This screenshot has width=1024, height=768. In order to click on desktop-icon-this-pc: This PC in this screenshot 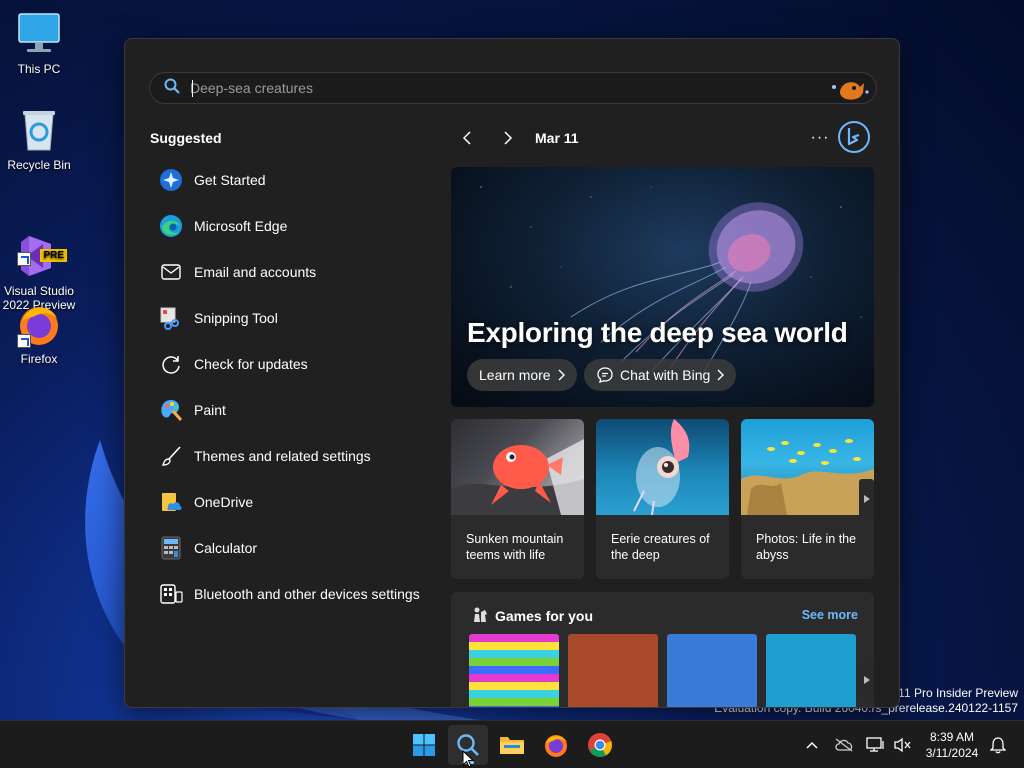, I will do `click(39, 43)`.